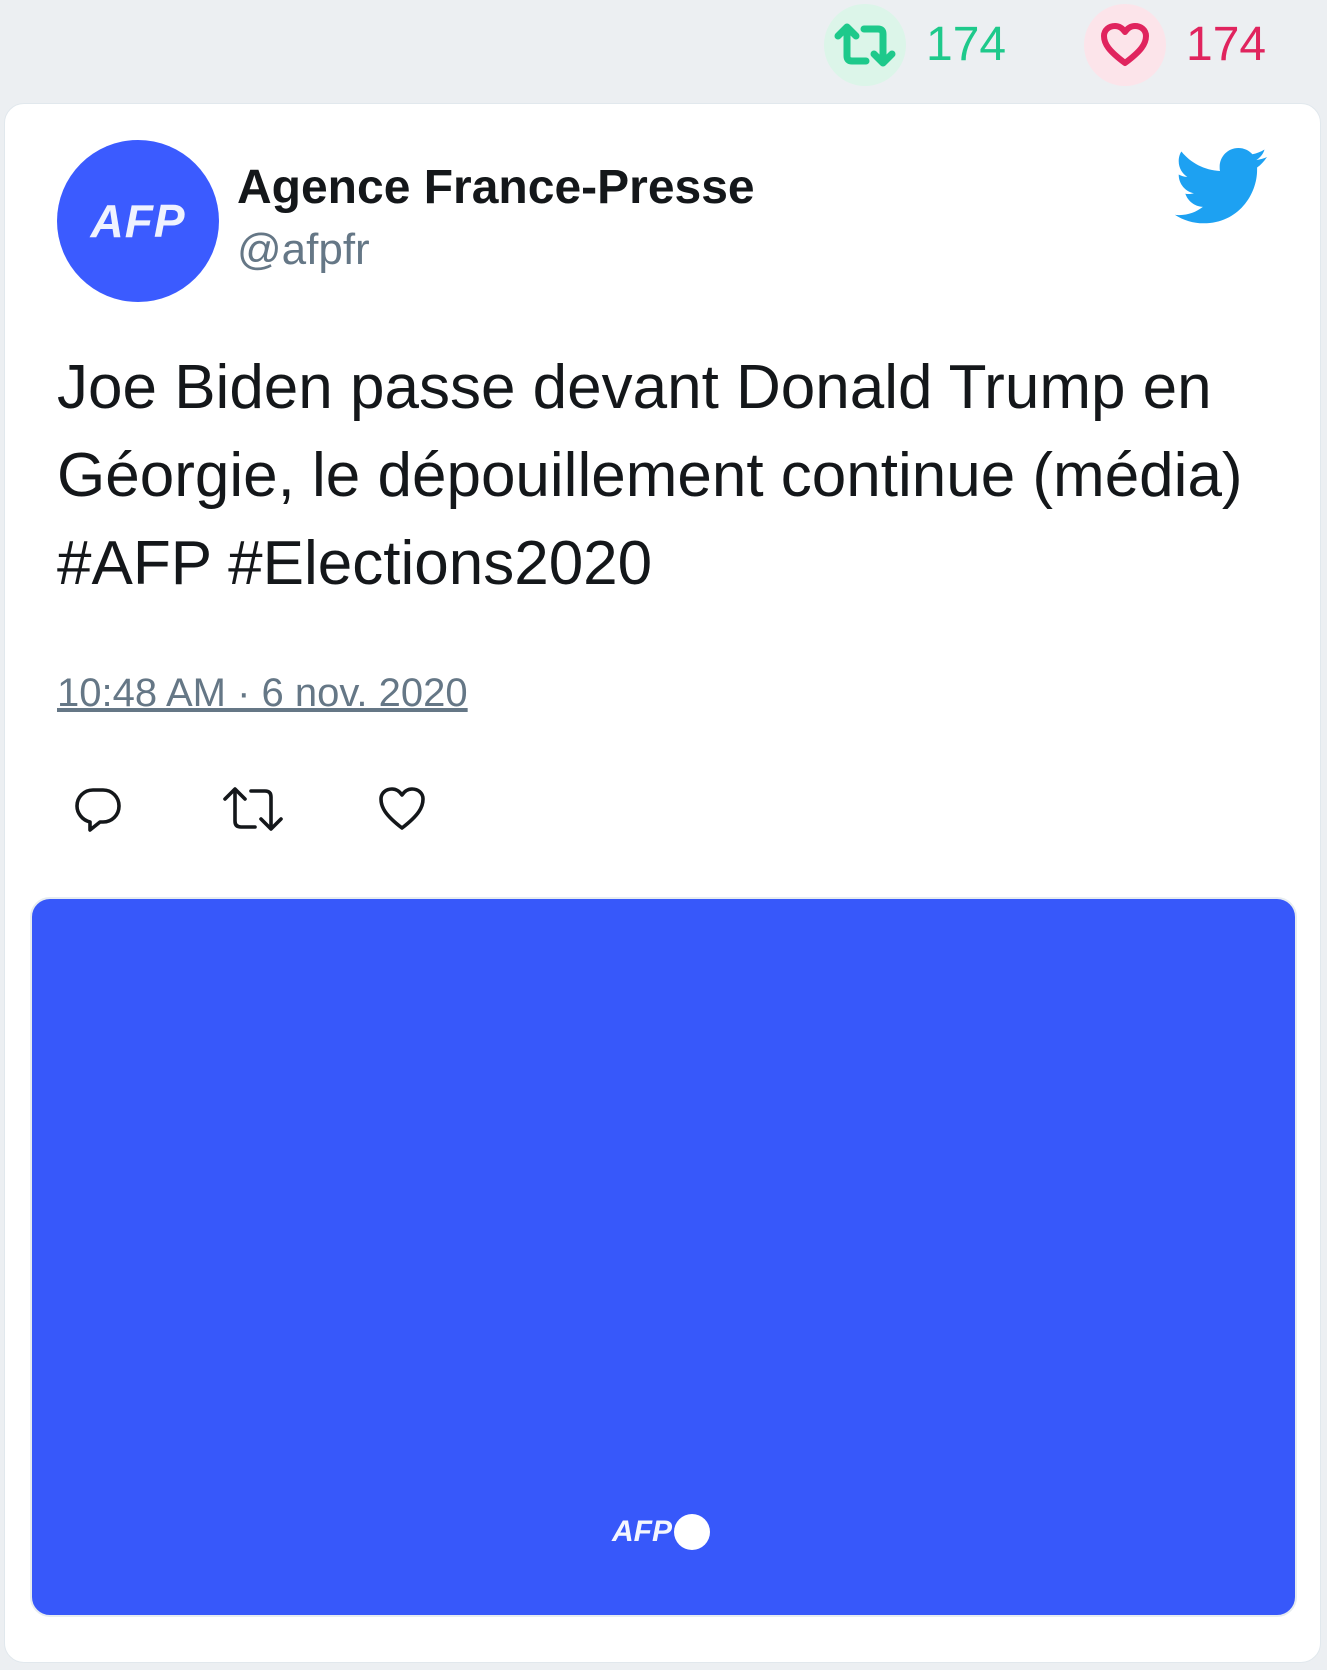 This screenshot has height=1670, width=1327. What do you see at coordinates (98, 811) in the screenshot?
I see `reply-icon` at bounding box center [98, 811].